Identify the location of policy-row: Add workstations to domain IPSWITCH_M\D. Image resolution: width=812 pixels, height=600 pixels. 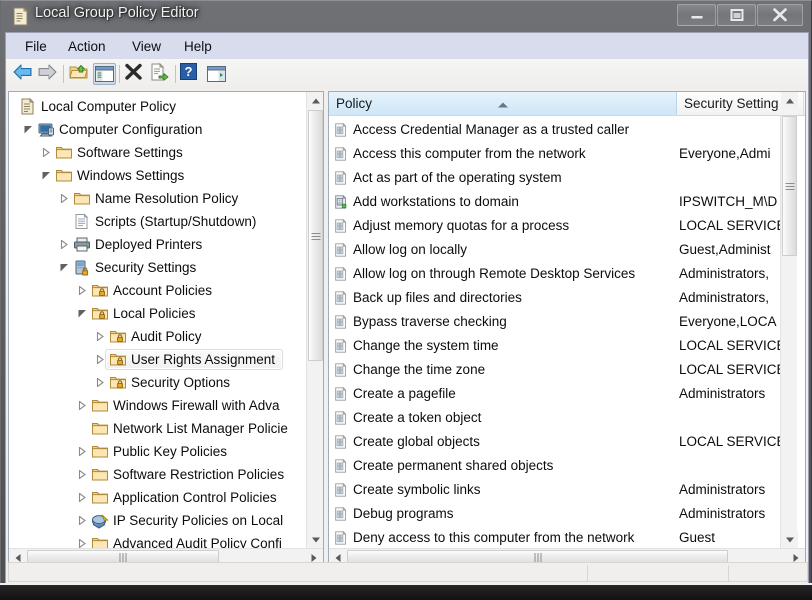
(554, 202).